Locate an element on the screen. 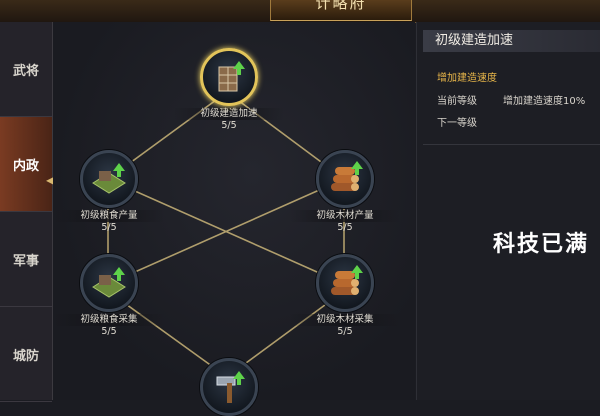  tech-node-grain-gather: 初级粮食采集 5/5 is located at coordinates (109, 296).